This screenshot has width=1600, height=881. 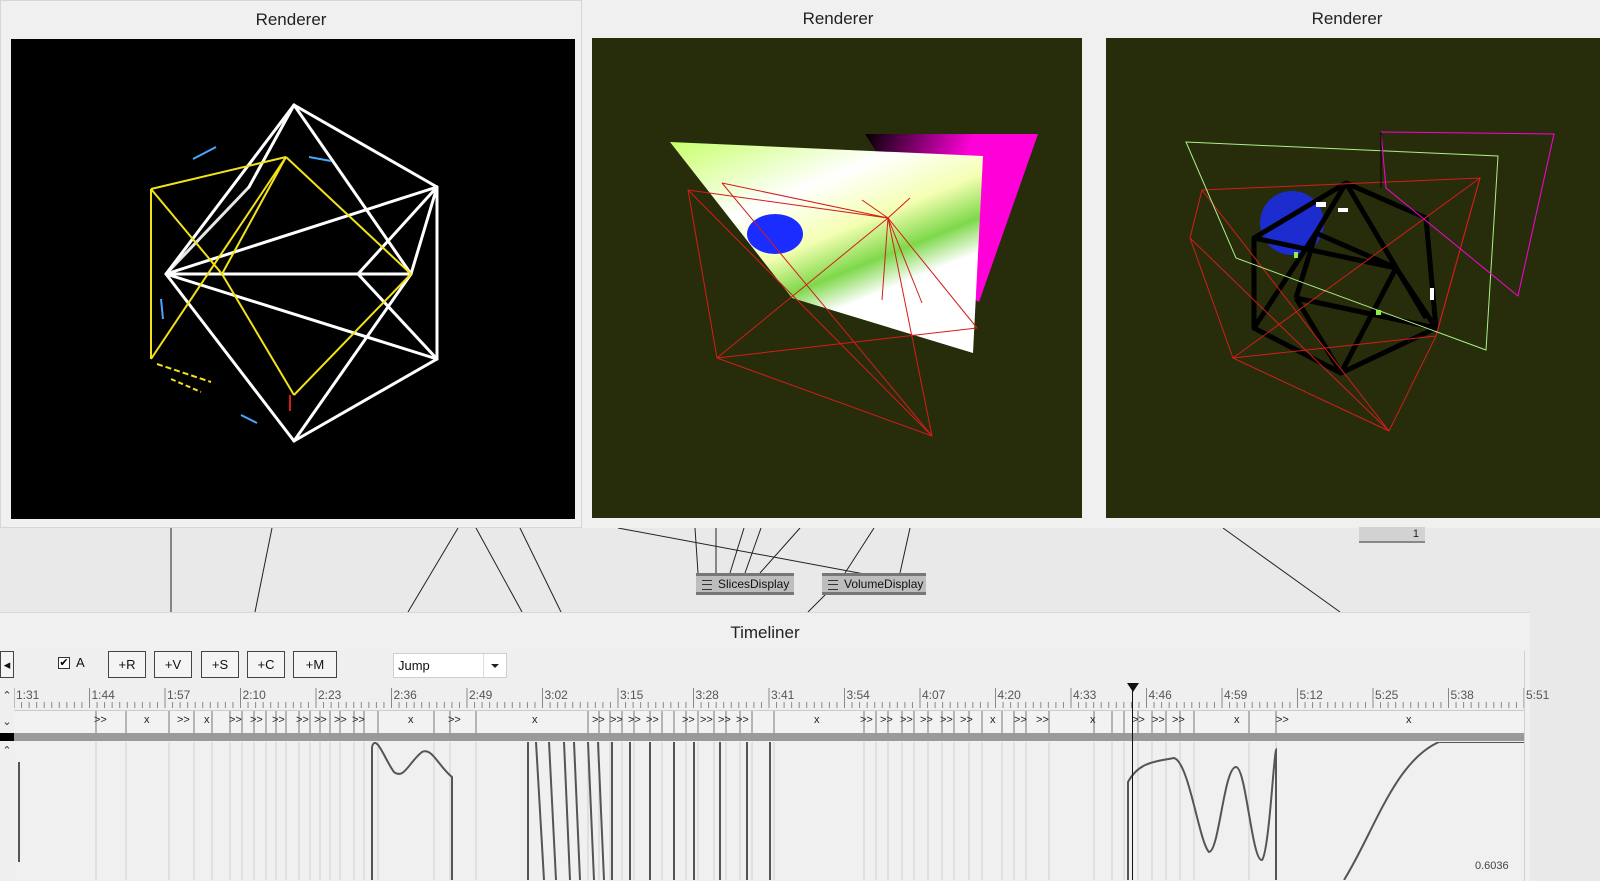 What do you see at coordinates (1133, 781) in the screenshot?
I see `playhead` at bounding box center [1133, 781].